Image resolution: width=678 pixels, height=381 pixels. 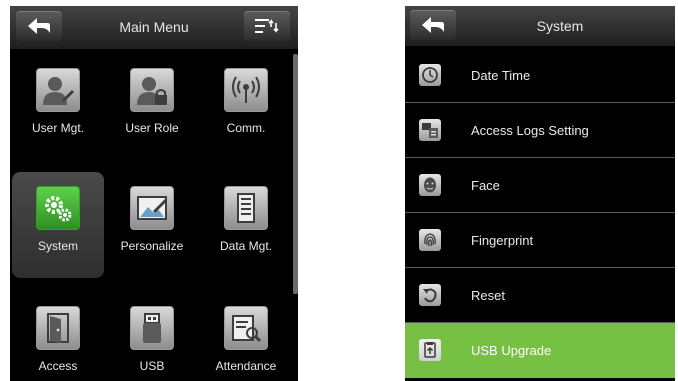 What do you see at coordinates (540, 240) in the screenshot?
I see `list-item-fingerprint: Fingerprint` at bounding box center [540, 240].